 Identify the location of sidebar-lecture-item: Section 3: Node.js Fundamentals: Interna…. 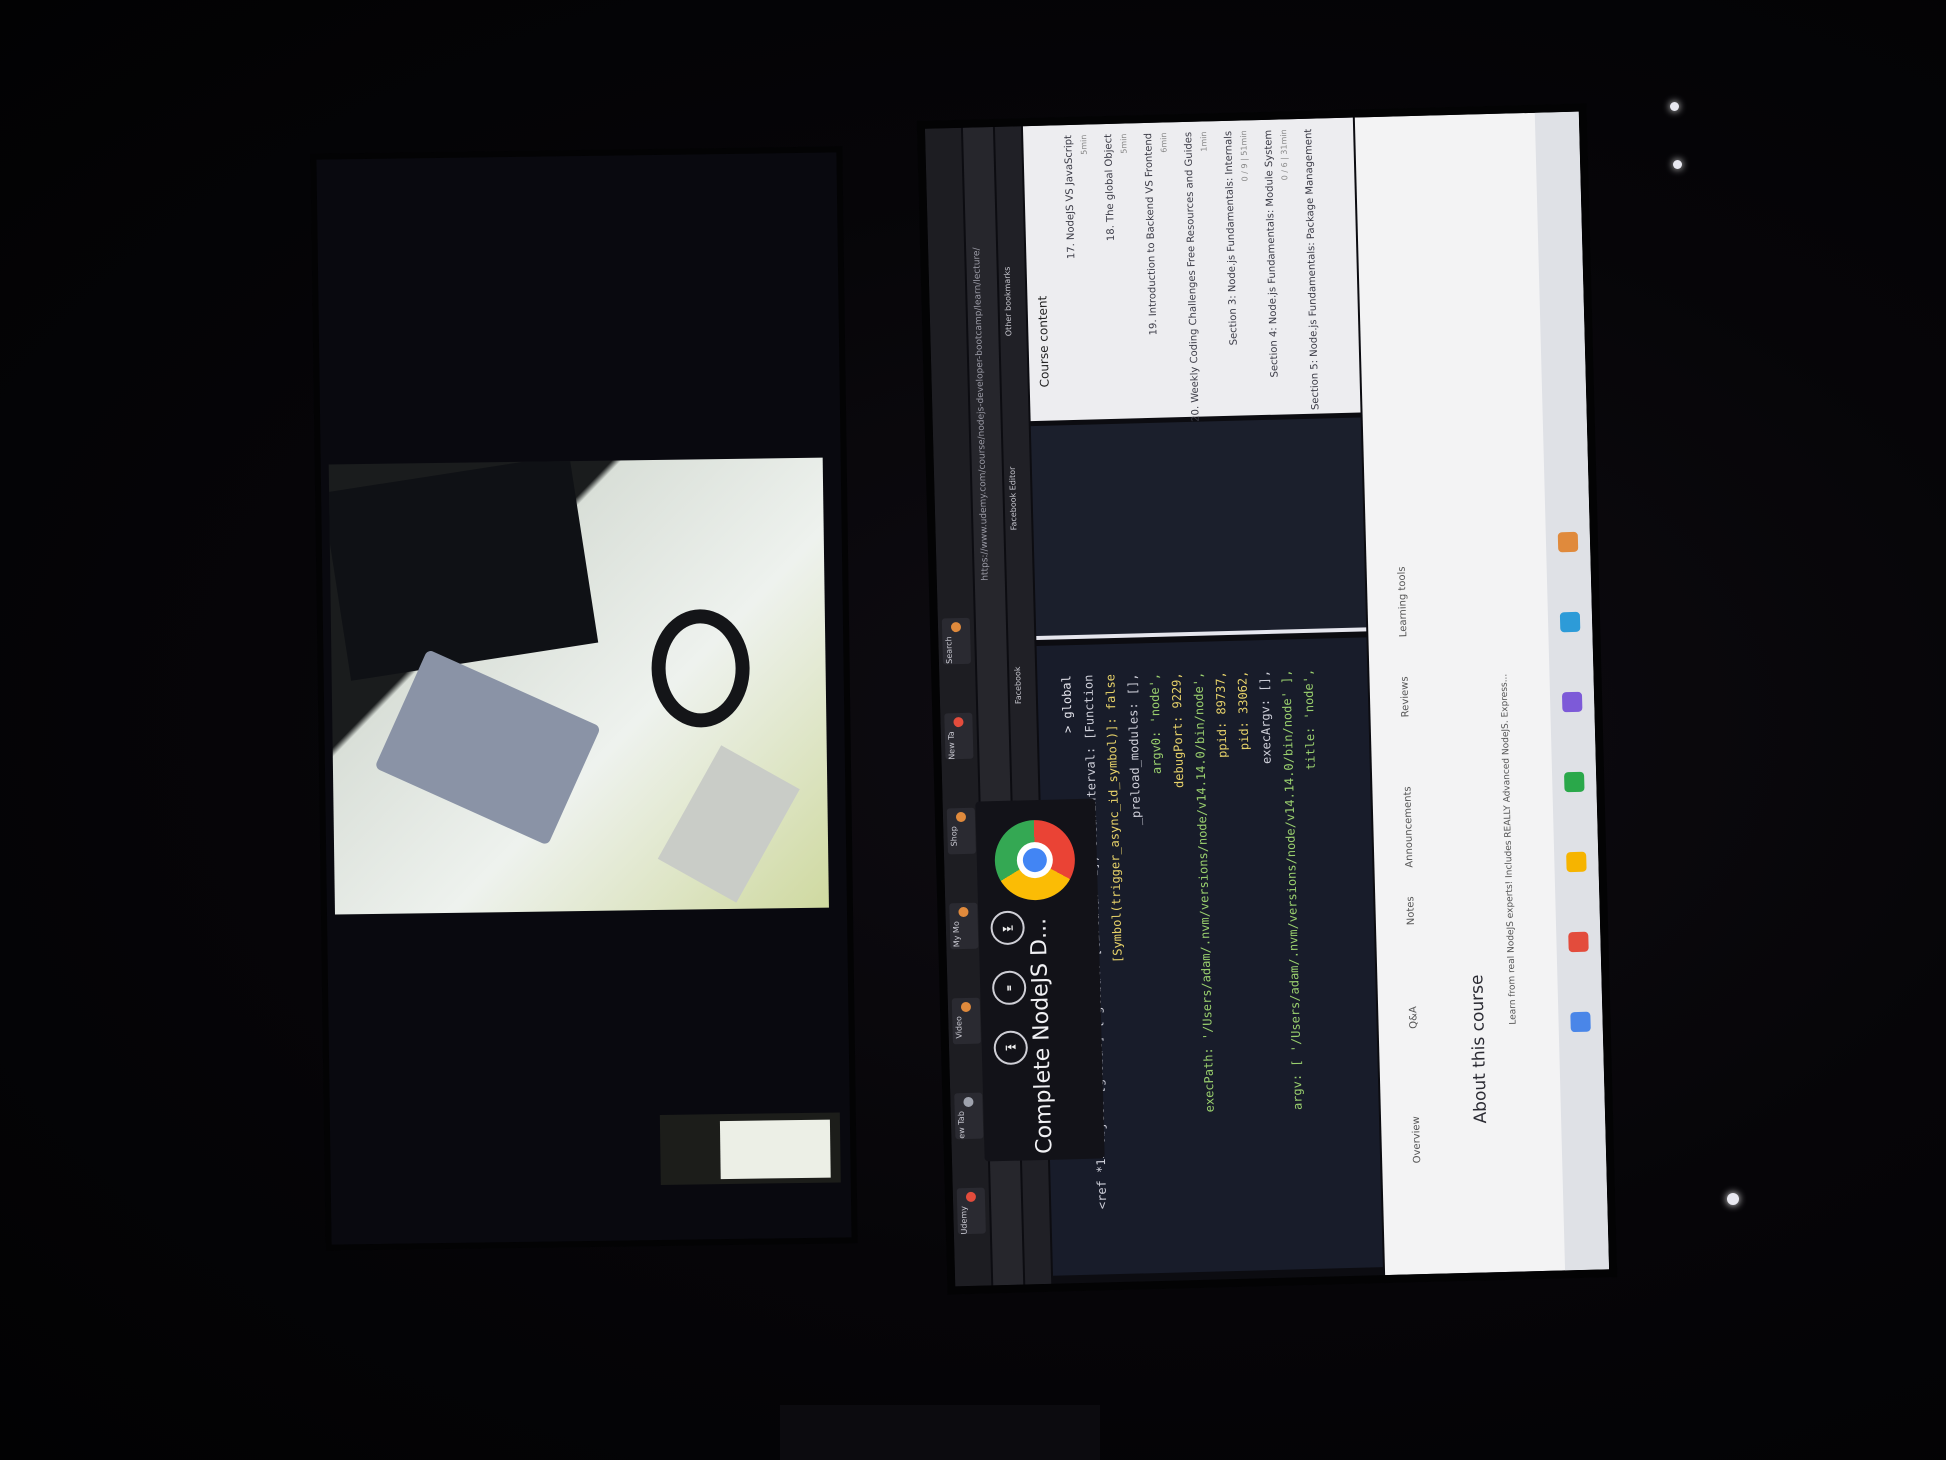
(1231, 238).